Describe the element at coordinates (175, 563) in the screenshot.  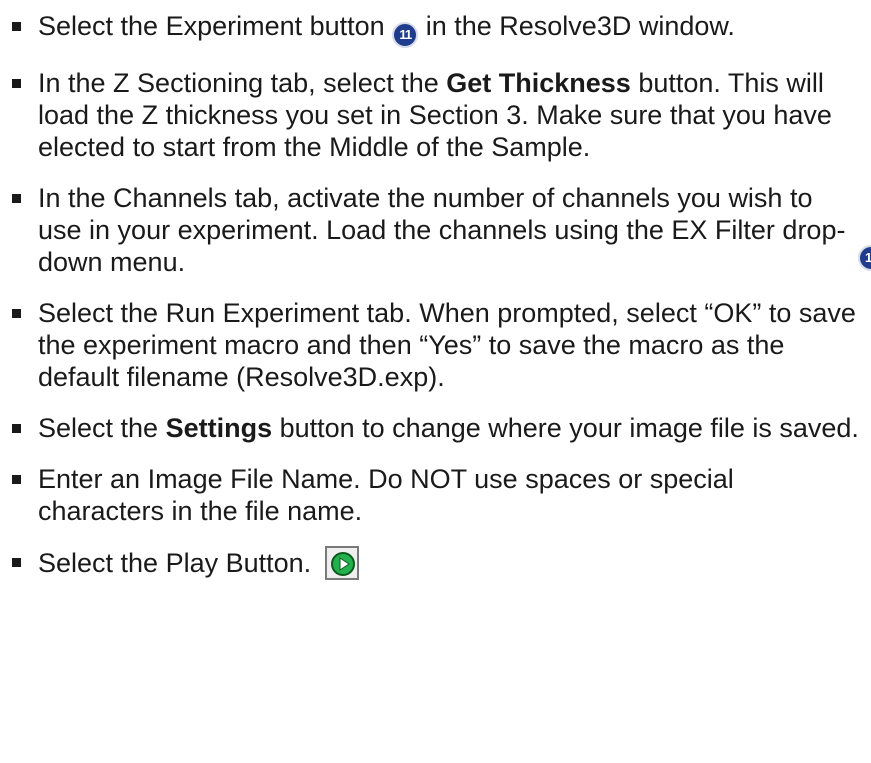
I see `step-text: Select the Play Button.` at that location.